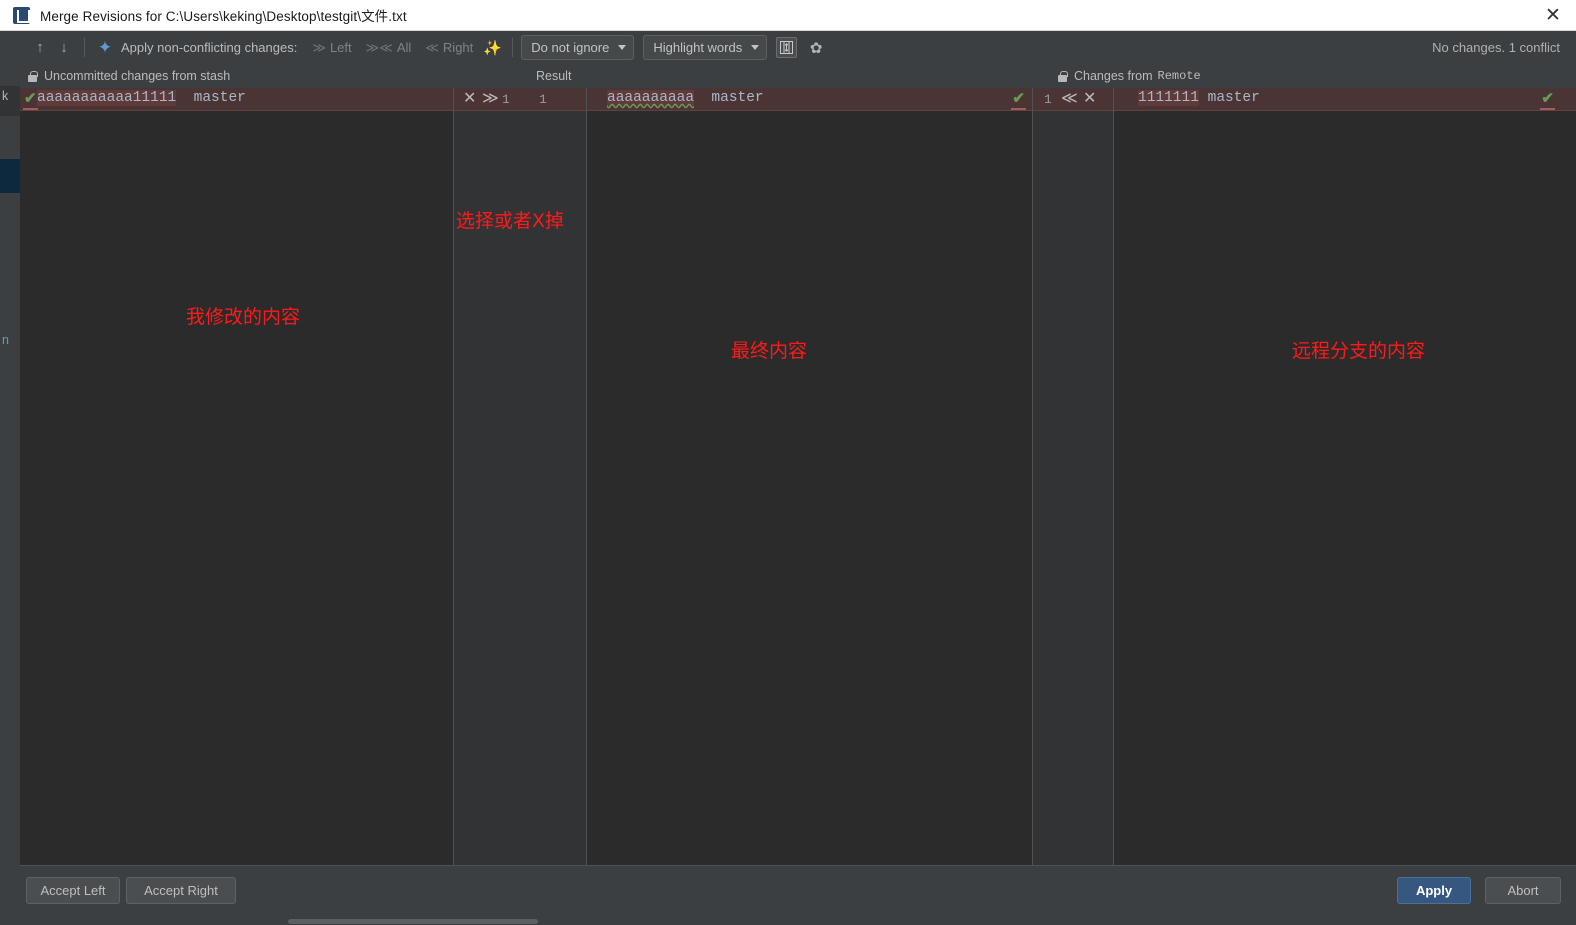 The height and width of the screenshot is (925, 1576). I want to click on left-code-branch: master, so click(219, 98).